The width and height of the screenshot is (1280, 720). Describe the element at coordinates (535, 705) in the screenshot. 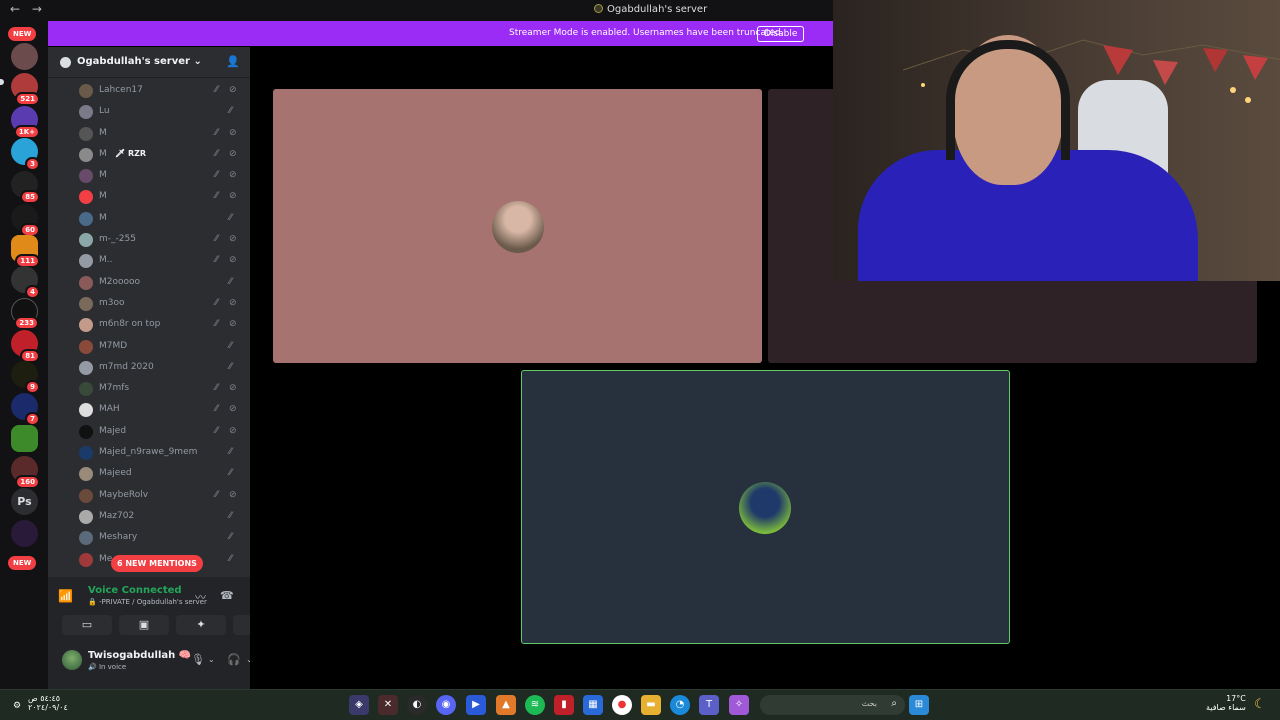

I see `spotify-icon: ≋` at that location.